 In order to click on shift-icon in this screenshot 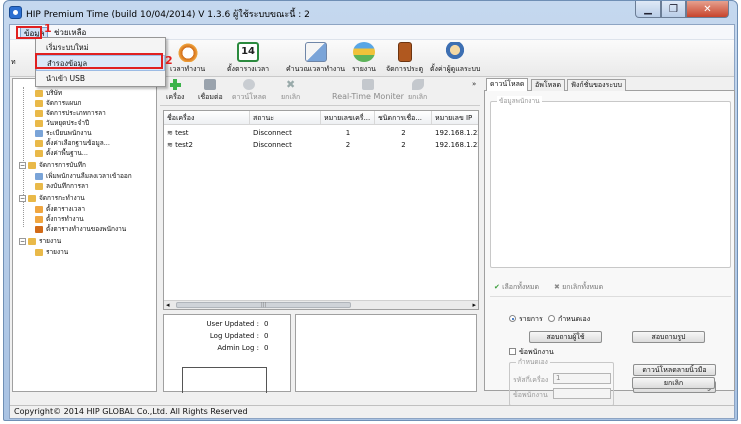, I will do `click(39, 229)`.